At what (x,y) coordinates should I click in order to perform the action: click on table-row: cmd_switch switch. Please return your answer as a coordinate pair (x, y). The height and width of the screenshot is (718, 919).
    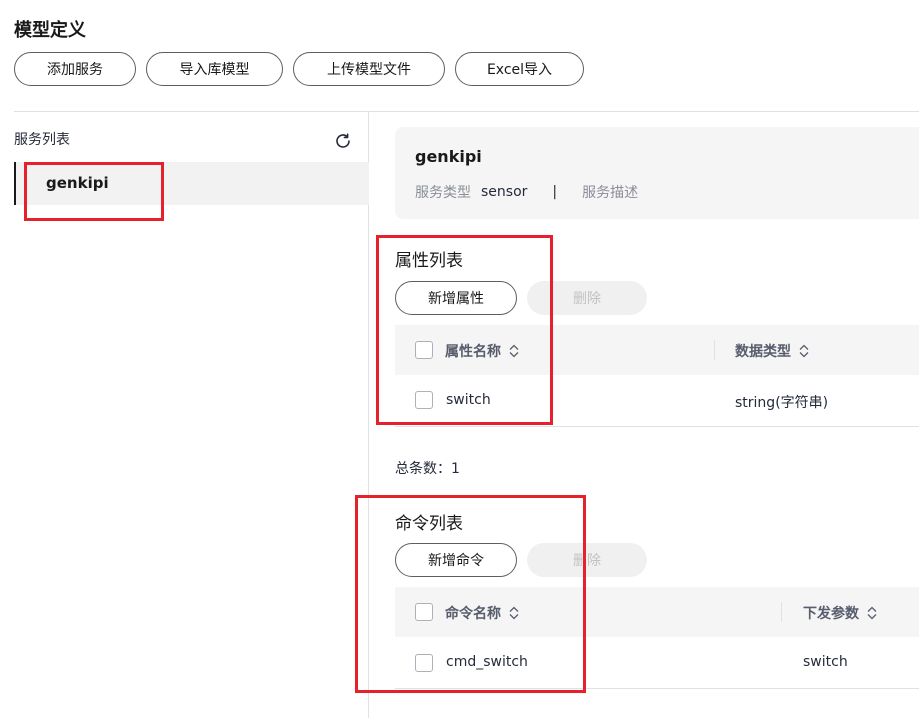
    Looking at the image, I should click on (657, 663).